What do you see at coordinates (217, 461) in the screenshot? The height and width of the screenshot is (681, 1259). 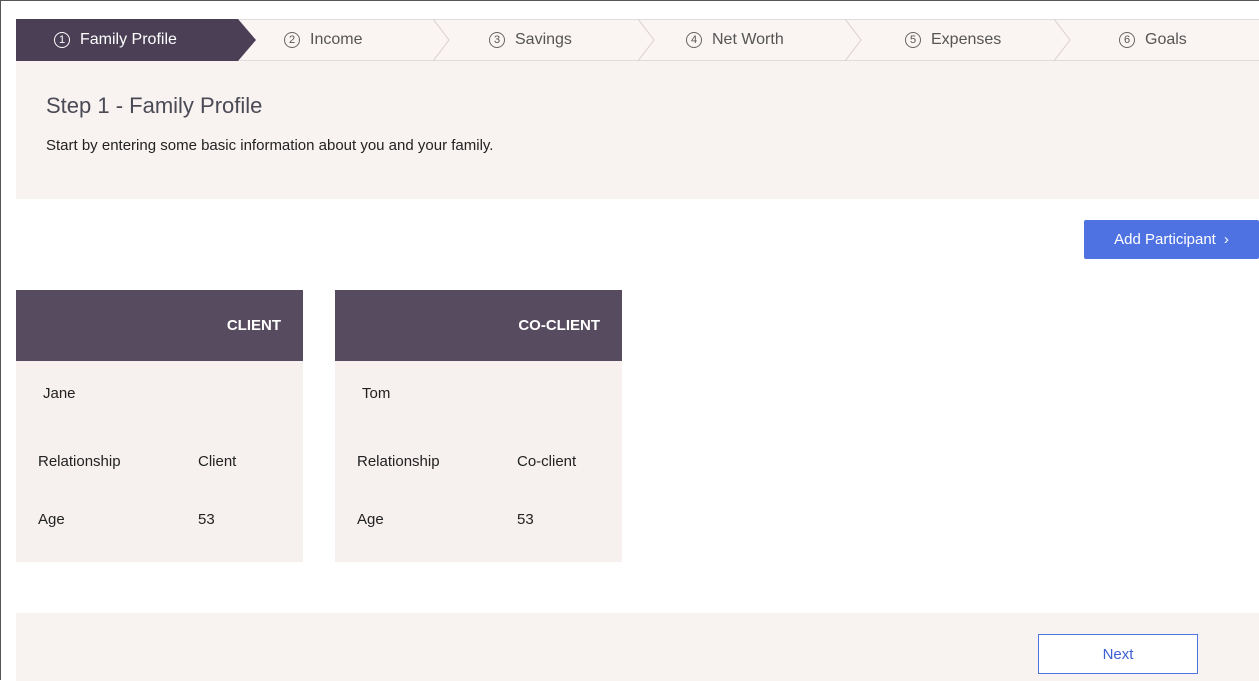 I see `relationship-value: Client` at bounding box center [217, 461].